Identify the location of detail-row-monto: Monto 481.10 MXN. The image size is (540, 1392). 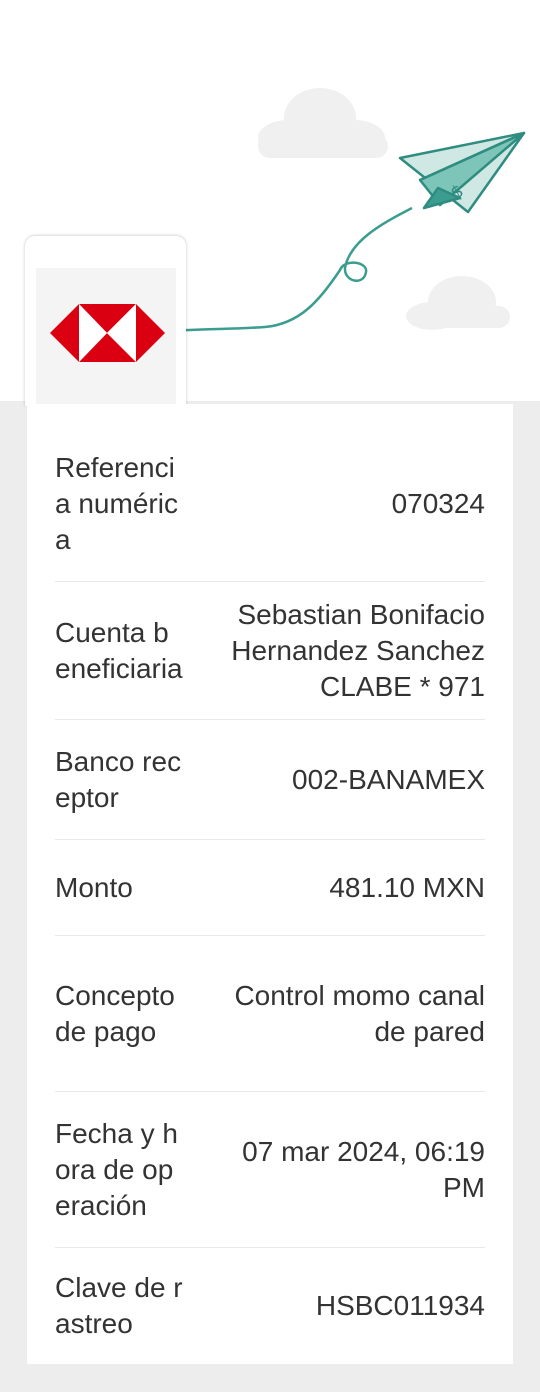
(270, 888).